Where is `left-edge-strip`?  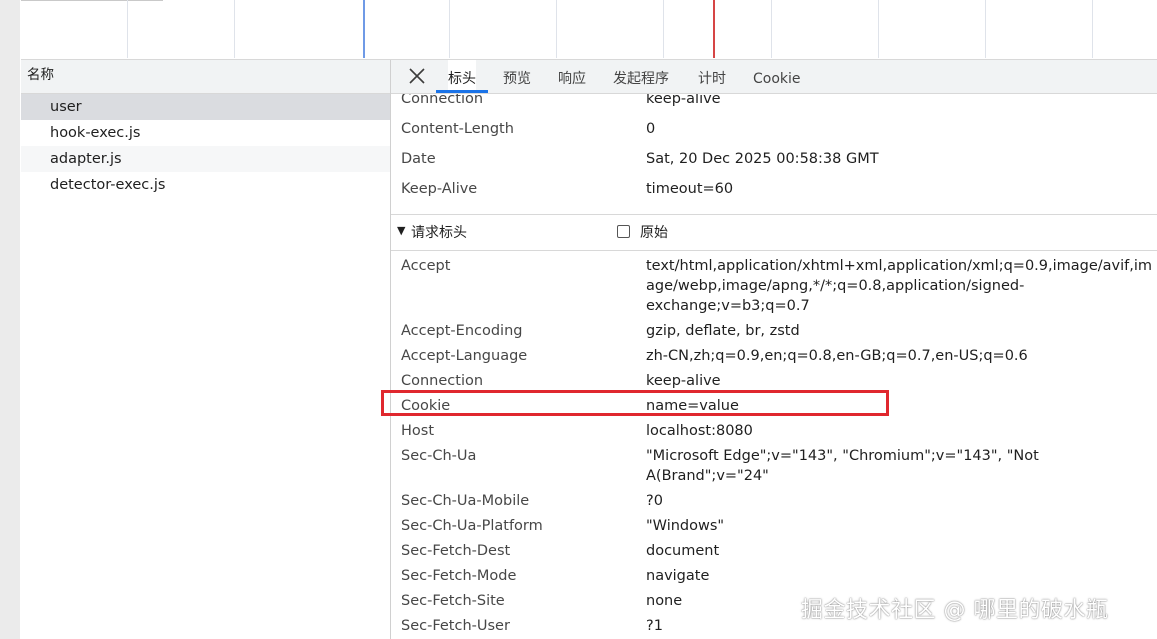 left-edge-strip is located at coordinates (10, 319).